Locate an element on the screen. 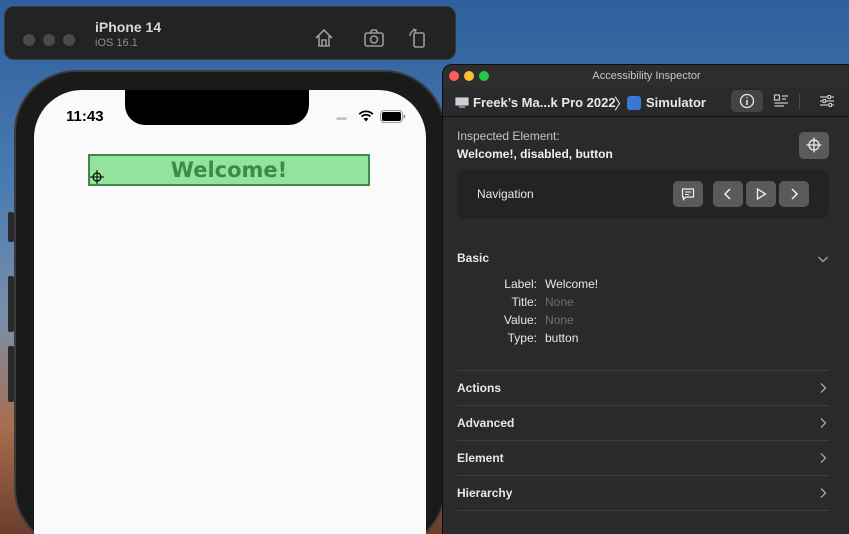  type-key: Type: is located at coordinates (522, 338).